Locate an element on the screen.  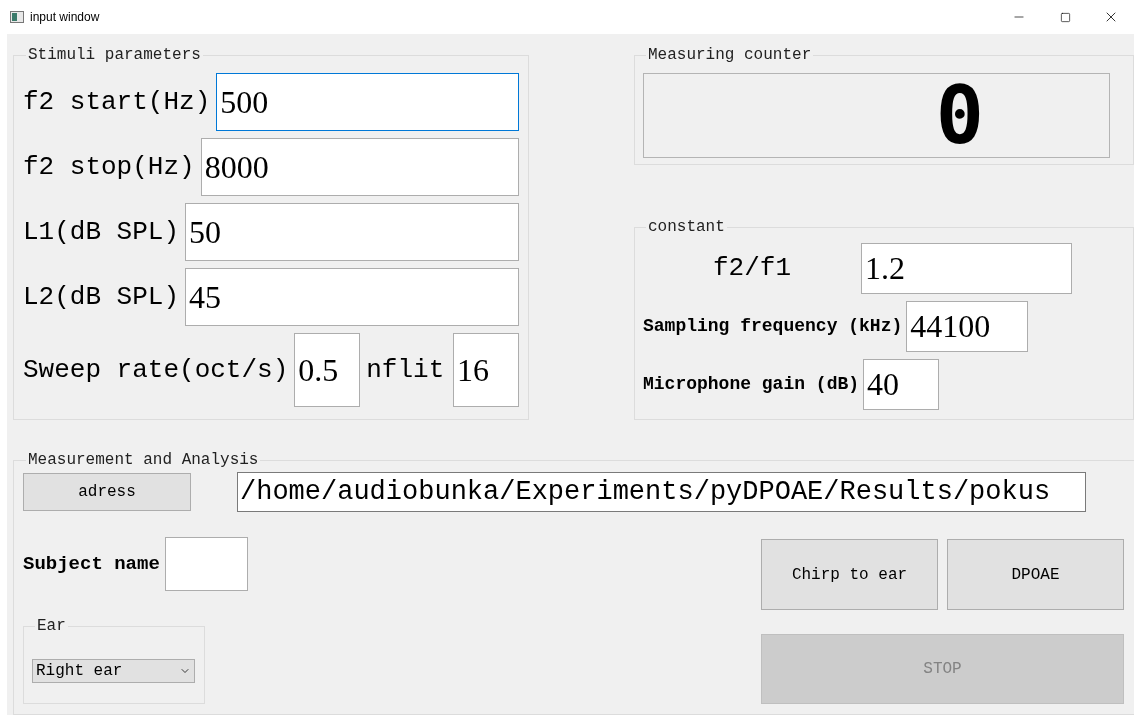
window-title: input window is located at coordinates (65, 17).